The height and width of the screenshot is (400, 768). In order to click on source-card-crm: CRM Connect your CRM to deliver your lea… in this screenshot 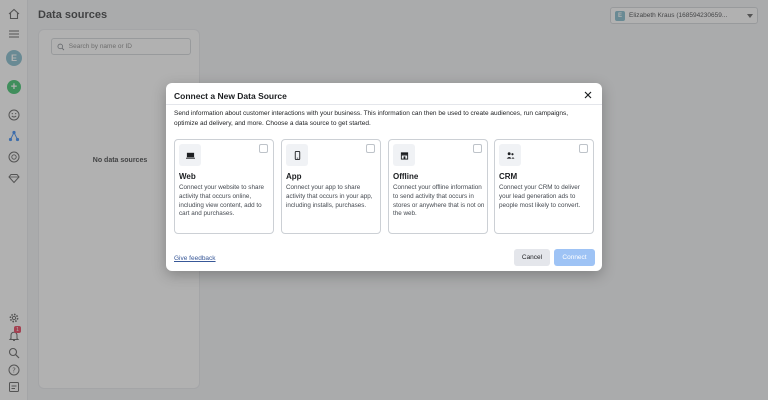, I will do `click(544, 186)`.